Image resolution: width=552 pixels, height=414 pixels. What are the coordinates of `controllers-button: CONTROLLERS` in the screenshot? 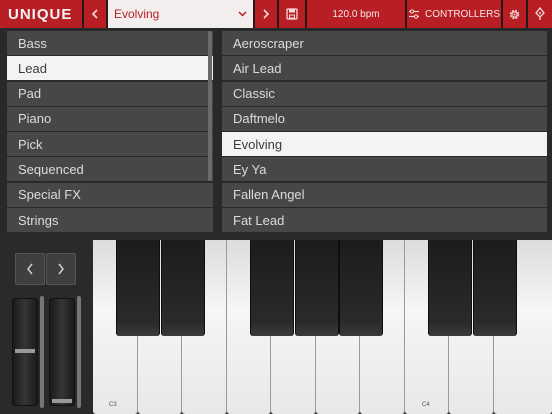 It's located at (454, 14).